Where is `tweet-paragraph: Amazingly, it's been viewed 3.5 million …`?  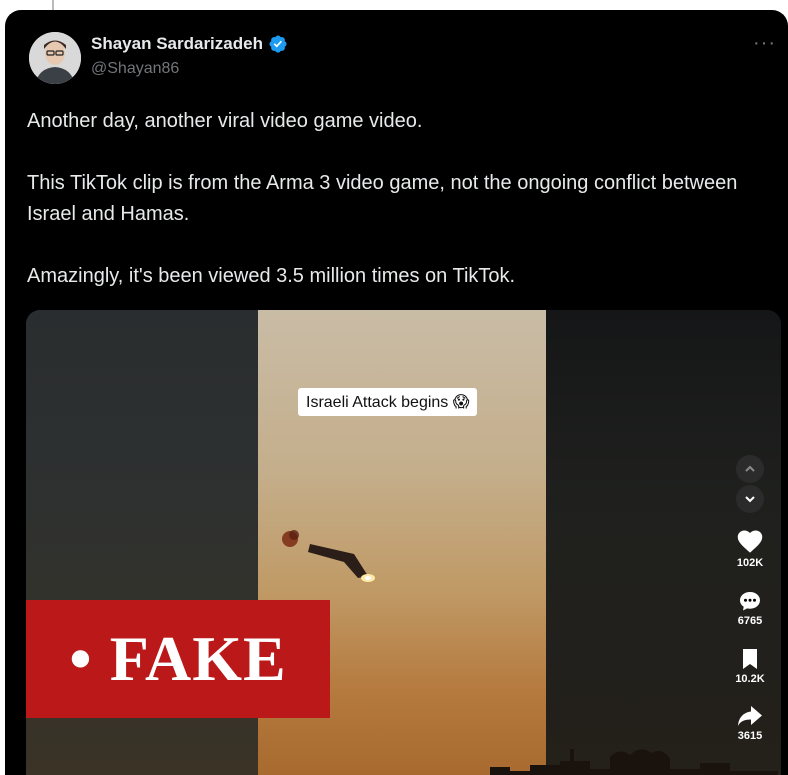 tweet-paragraph: Amazingly, it's been viewed 3.5 million … is located at coordinates (271, 276).